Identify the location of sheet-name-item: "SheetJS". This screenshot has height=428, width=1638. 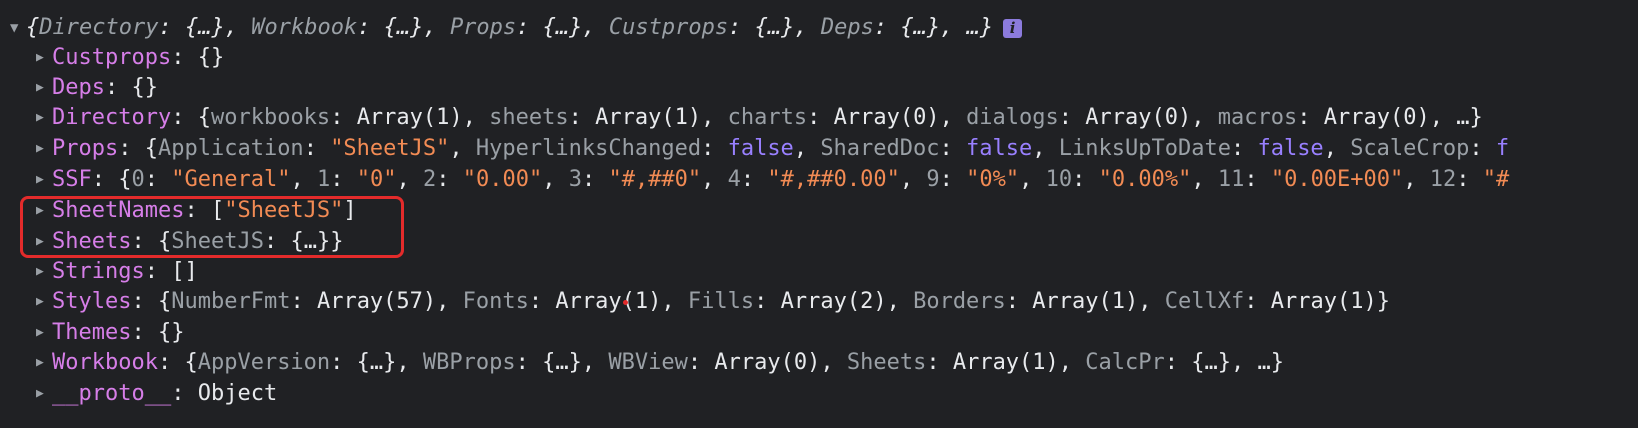
(284, 210).